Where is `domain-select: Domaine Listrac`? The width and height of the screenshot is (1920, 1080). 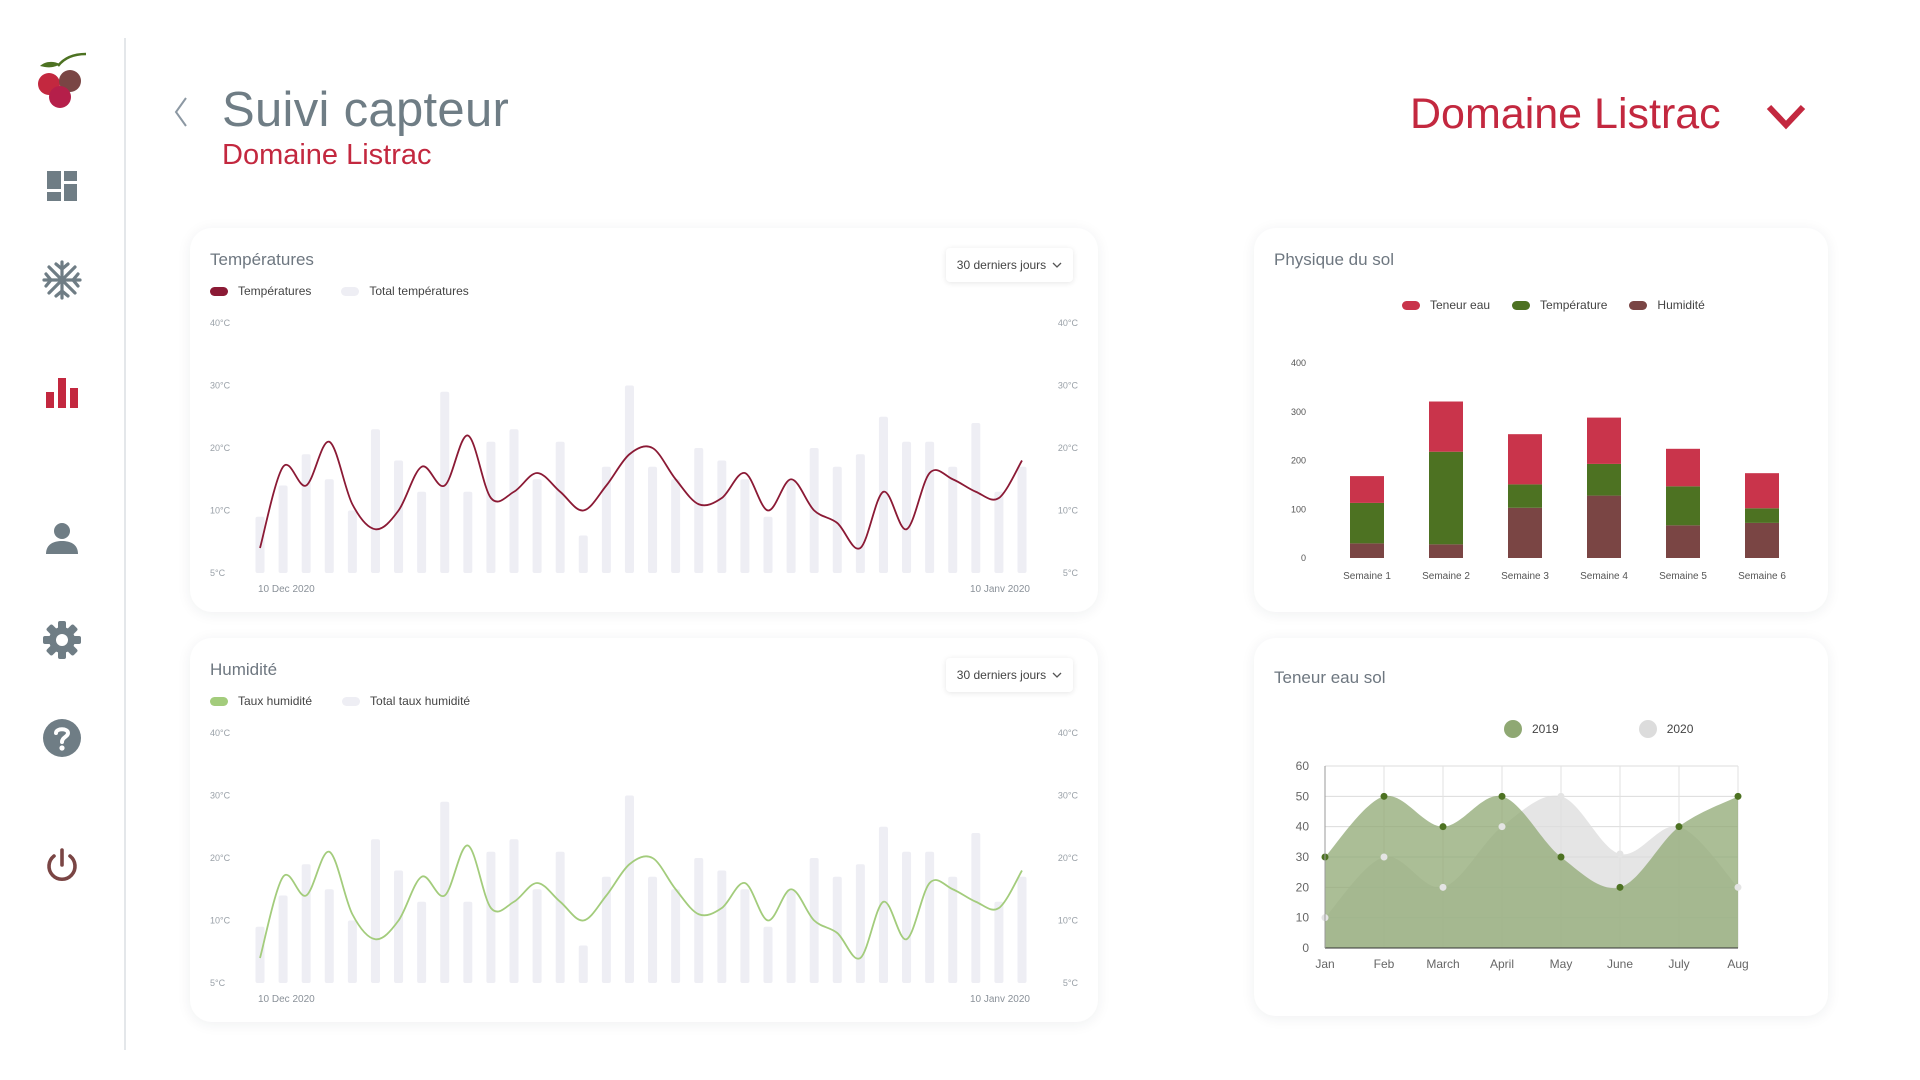 domain-select: Domaine Listrac is located at coordinates (1616, 116).